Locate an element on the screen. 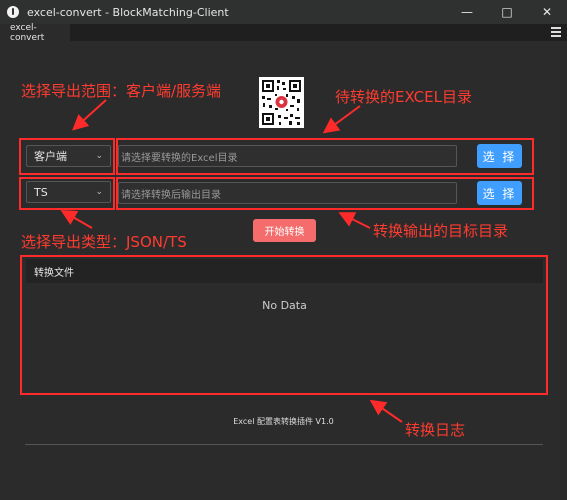  select-source-button: 选 择 is located at coordinates (499, 156).